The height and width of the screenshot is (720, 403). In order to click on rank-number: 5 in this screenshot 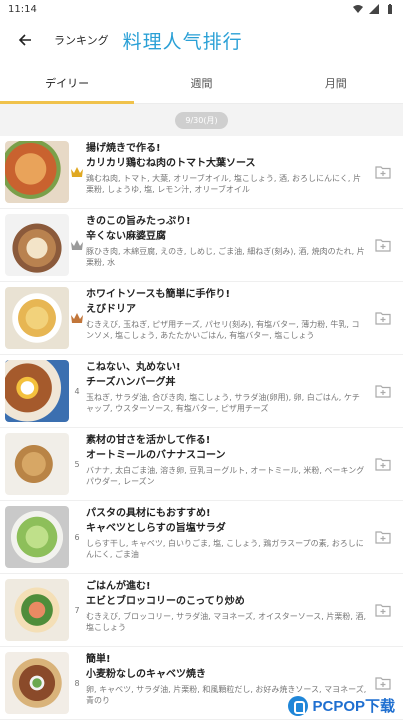, I will do `click(77, 464)`.